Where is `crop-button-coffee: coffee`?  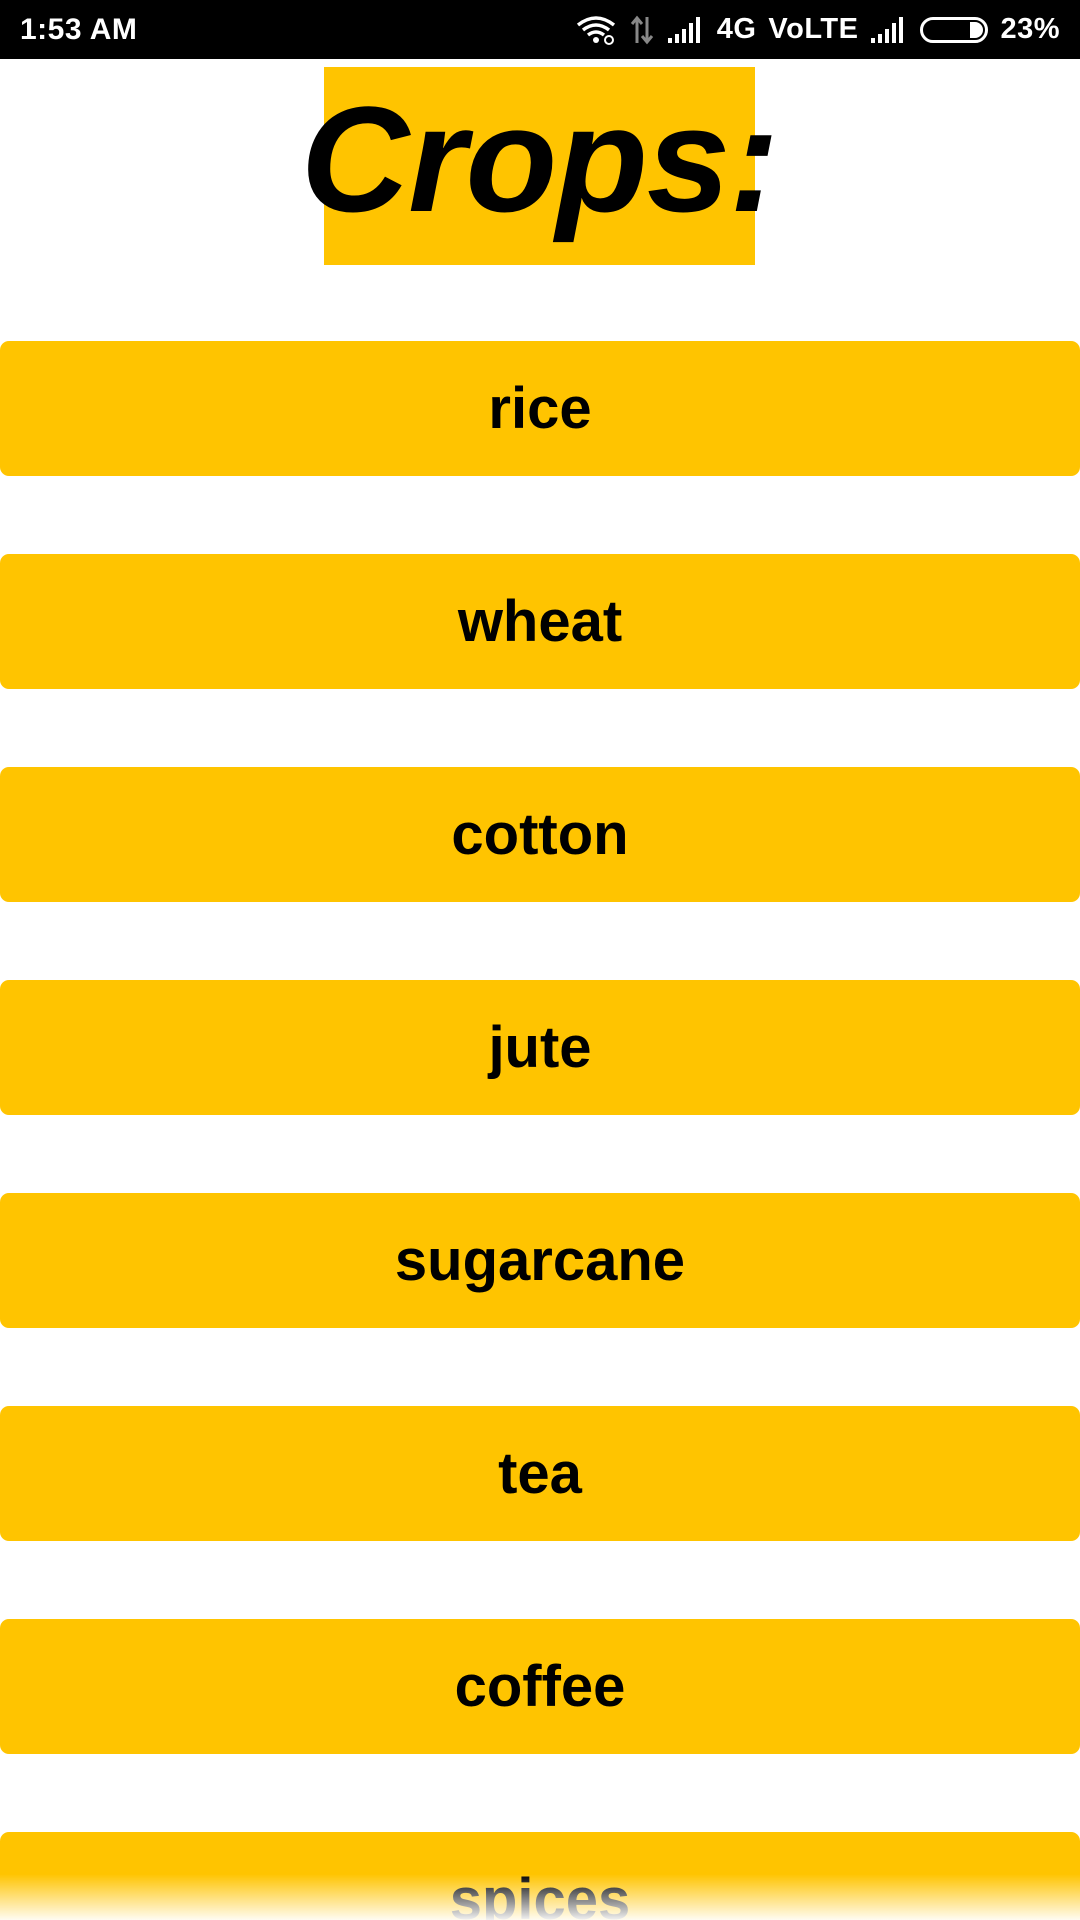 crop-button-coffee: coffee is located at coordinates (540, 1686).